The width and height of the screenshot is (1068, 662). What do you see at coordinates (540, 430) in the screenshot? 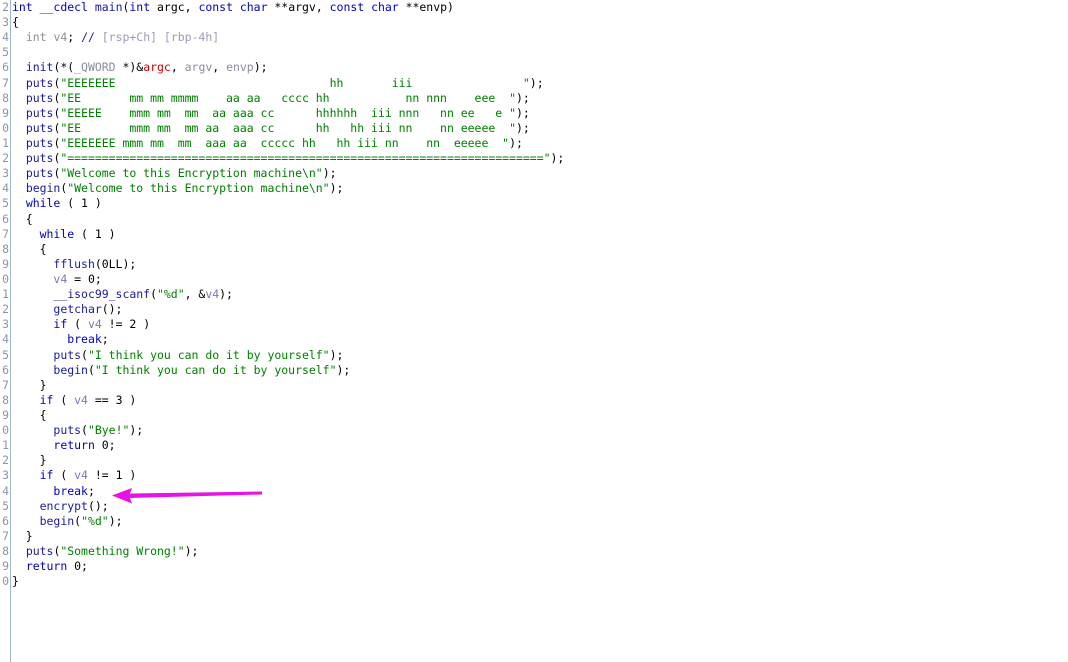
I see `line-puts-bye: puts("Bye!");` at bounding box center [540, 430].